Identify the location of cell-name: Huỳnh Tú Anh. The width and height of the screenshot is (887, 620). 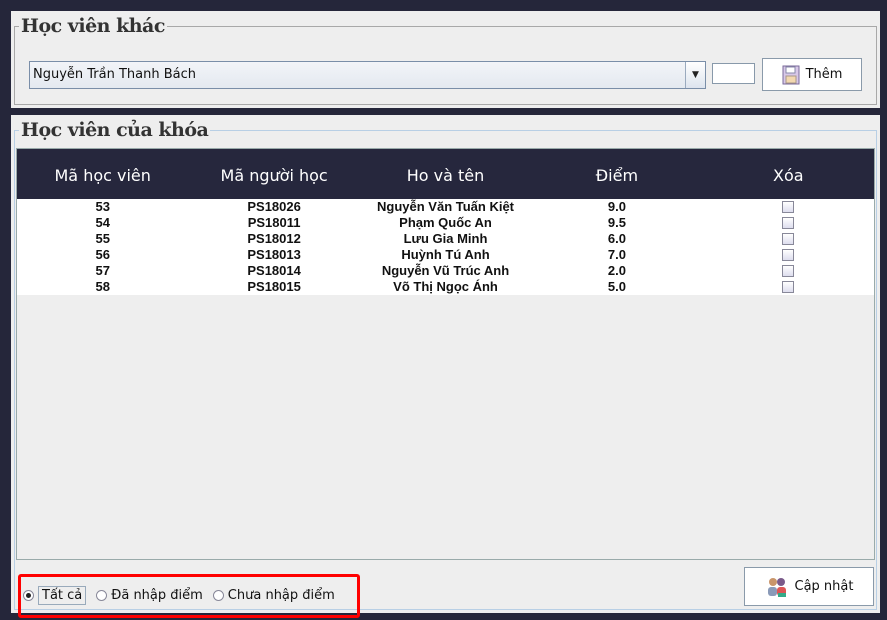
(445, 254).